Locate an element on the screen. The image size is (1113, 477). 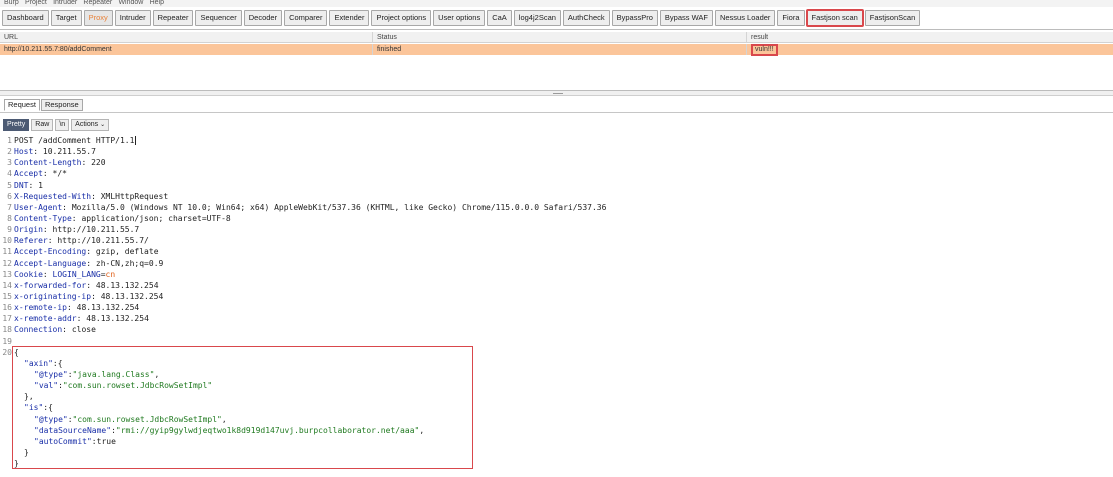
tab-comparer: Comparer is located at coordinates (306, 18).